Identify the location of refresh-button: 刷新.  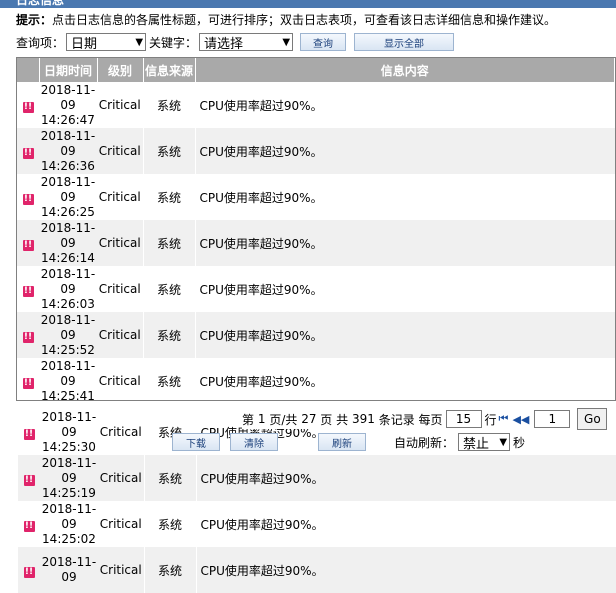
(342, 442).